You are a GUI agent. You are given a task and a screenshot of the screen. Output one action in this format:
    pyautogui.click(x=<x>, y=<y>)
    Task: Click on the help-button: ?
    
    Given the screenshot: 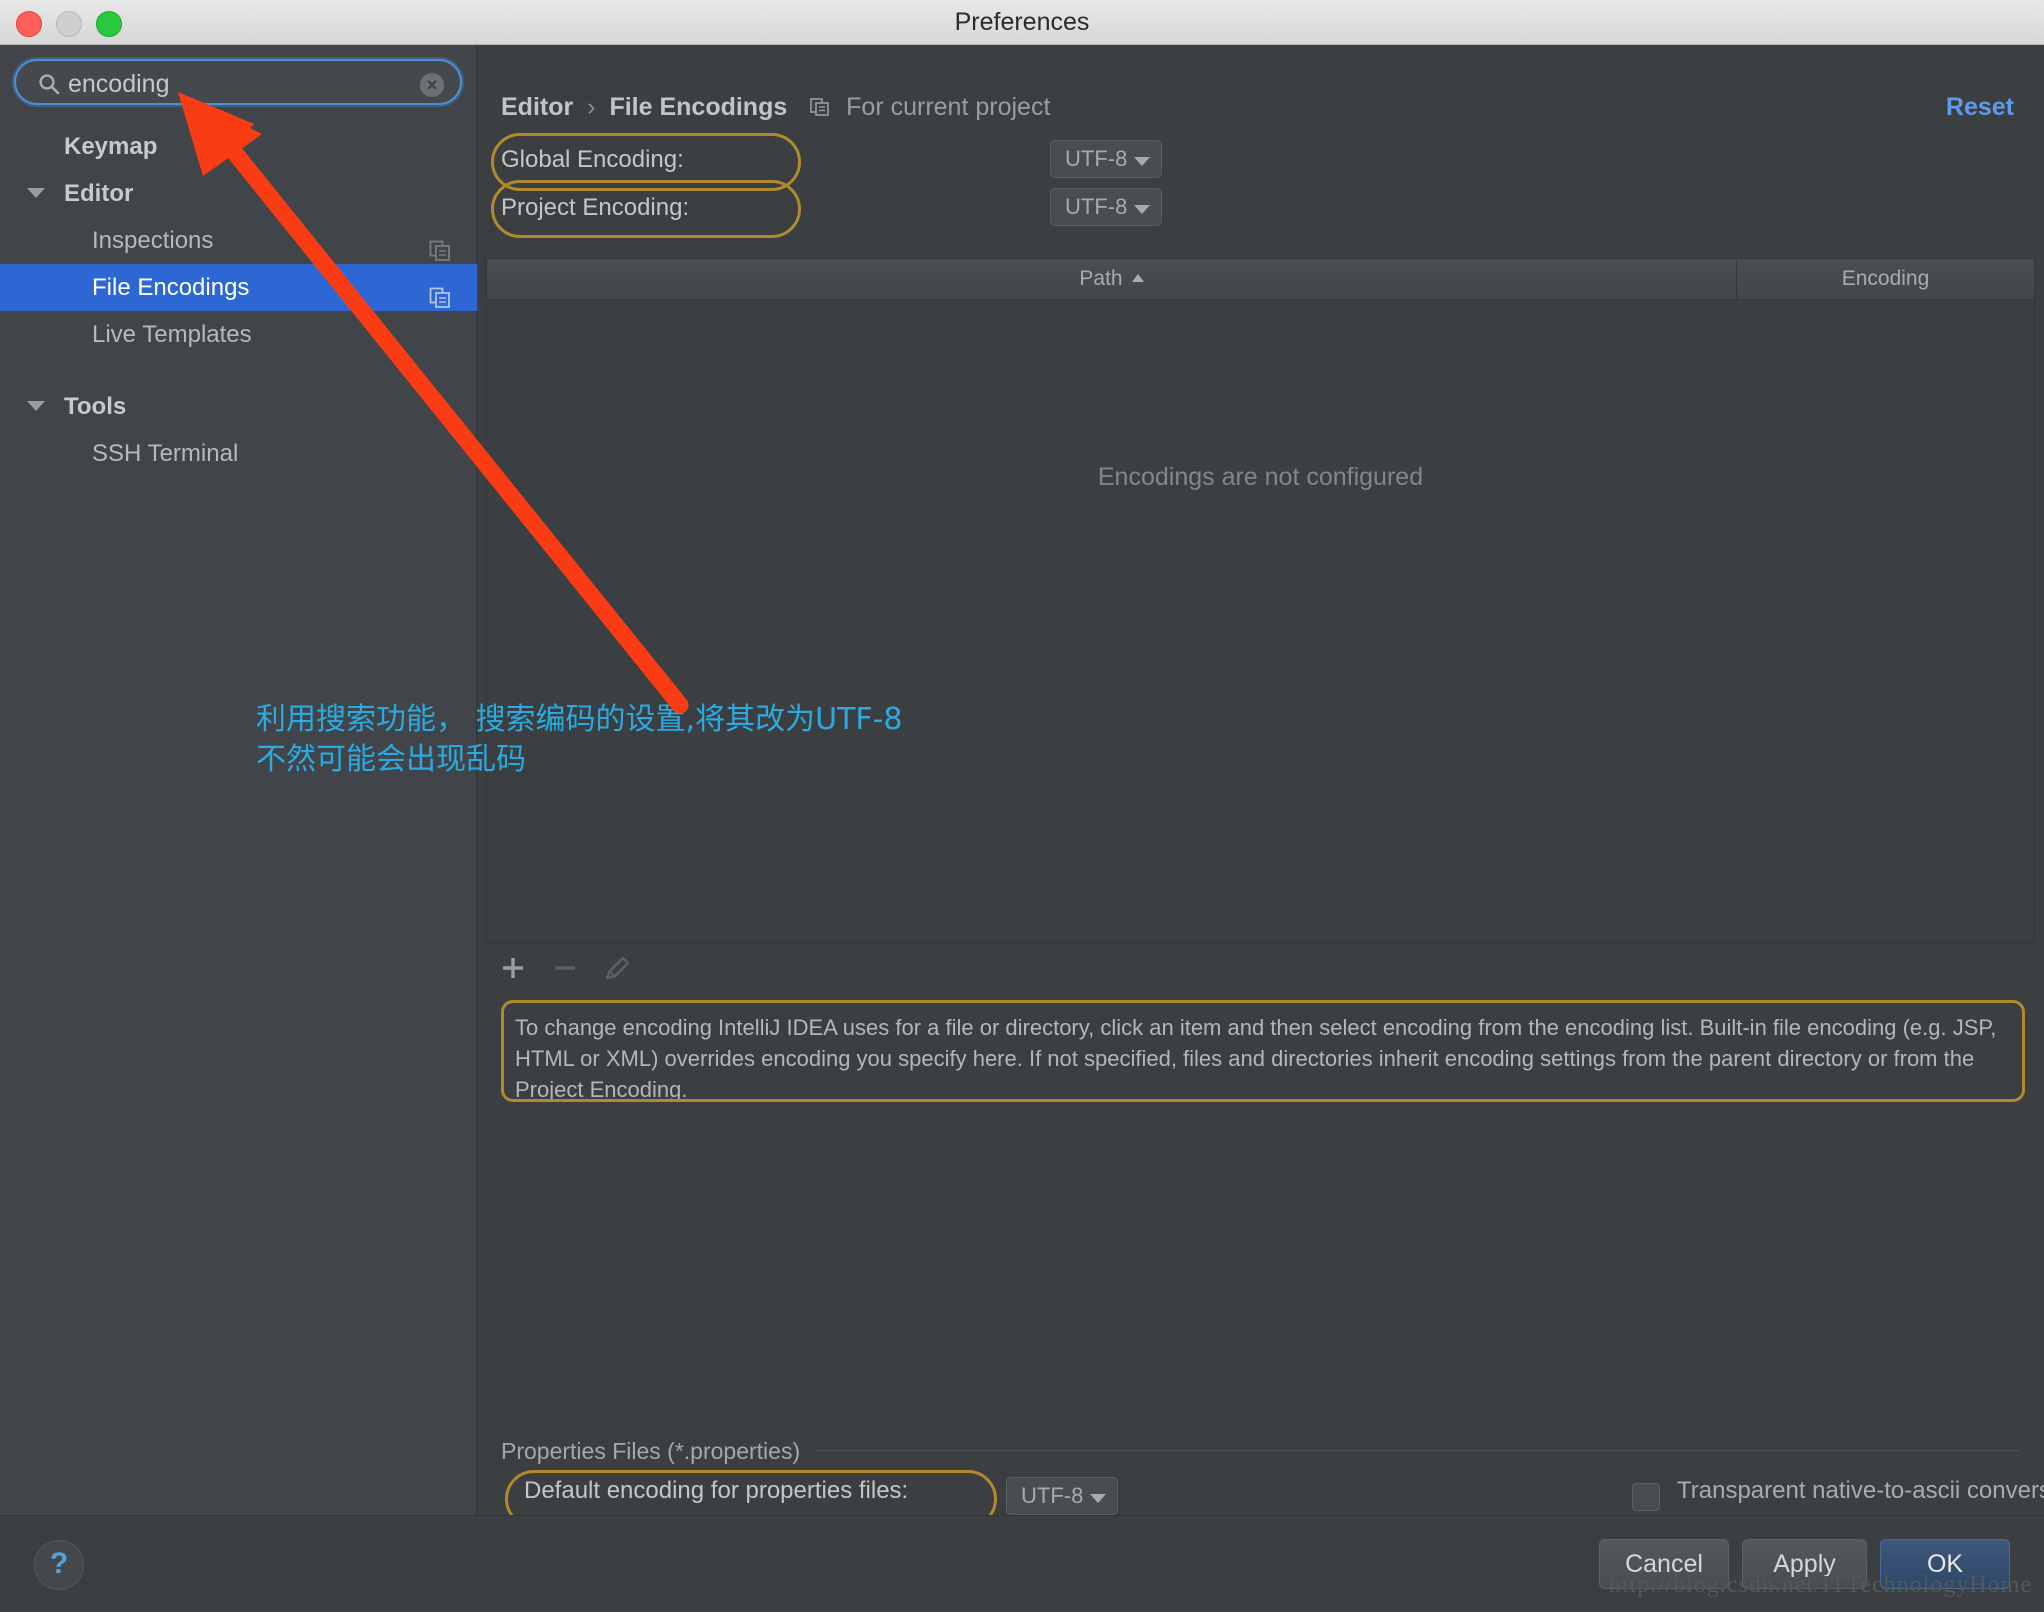 What is the action you would take?
    pyautogui.click(x=59, y=1565)
    